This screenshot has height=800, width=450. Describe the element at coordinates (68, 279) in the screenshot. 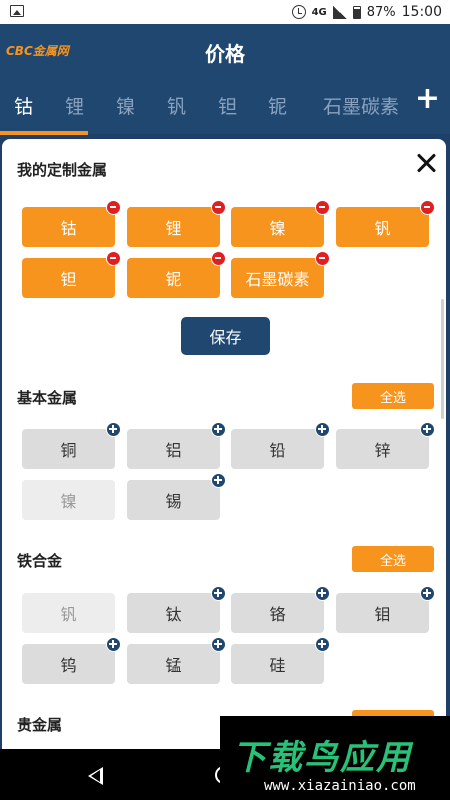

I see `chip-label: 钽` at that location.